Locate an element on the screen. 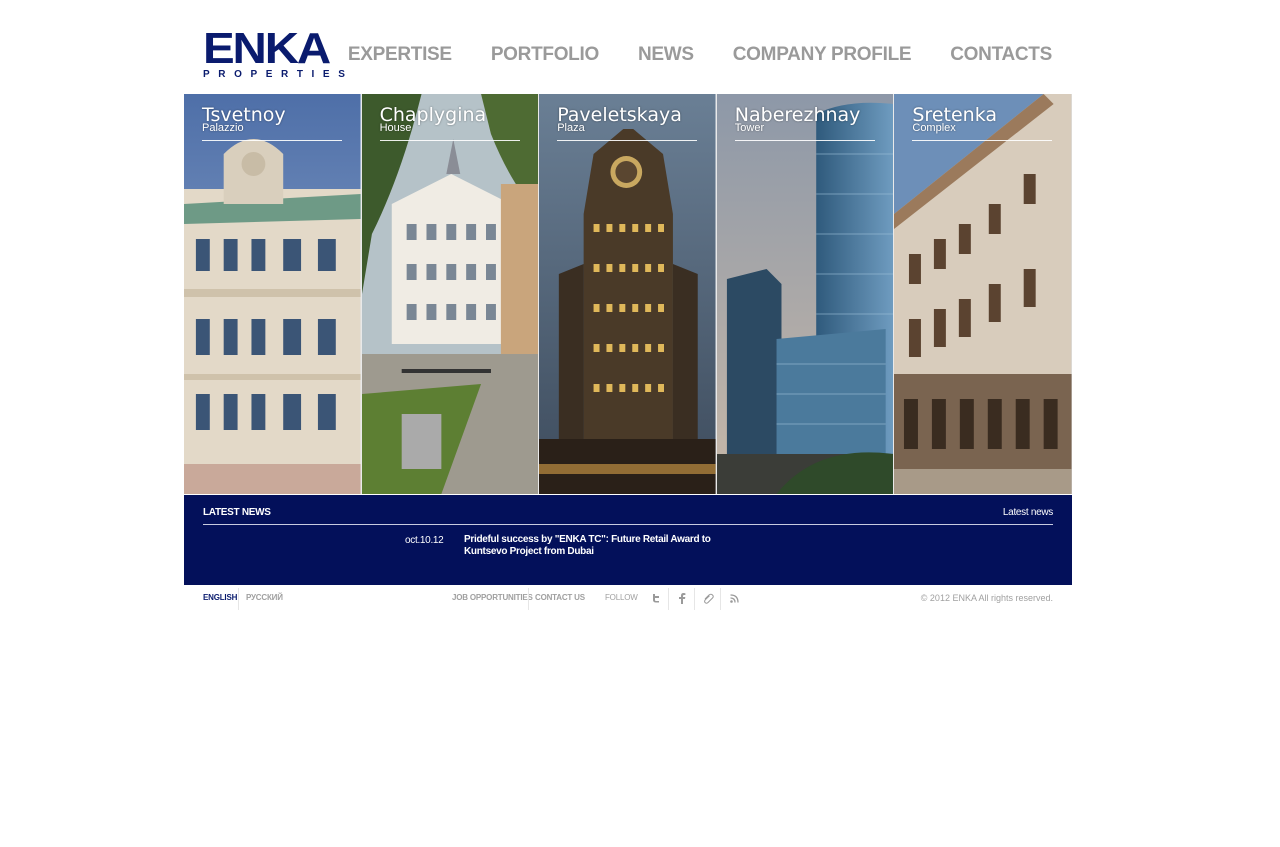  news-header: LATEST NEWS Latest news is located at coordinates (628, 515).